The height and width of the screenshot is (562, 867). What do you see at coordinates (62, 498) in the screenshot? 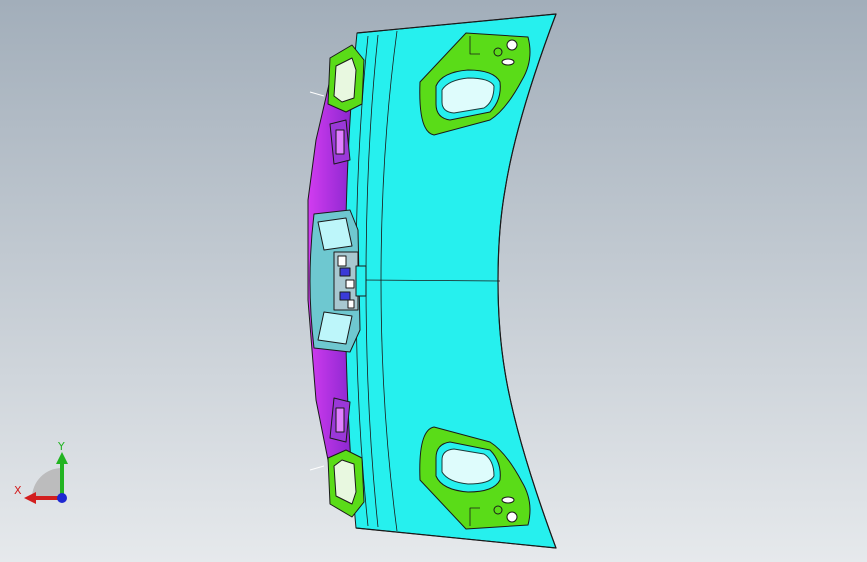
I see `triad-z-axis` at bounding box center [62, 498].